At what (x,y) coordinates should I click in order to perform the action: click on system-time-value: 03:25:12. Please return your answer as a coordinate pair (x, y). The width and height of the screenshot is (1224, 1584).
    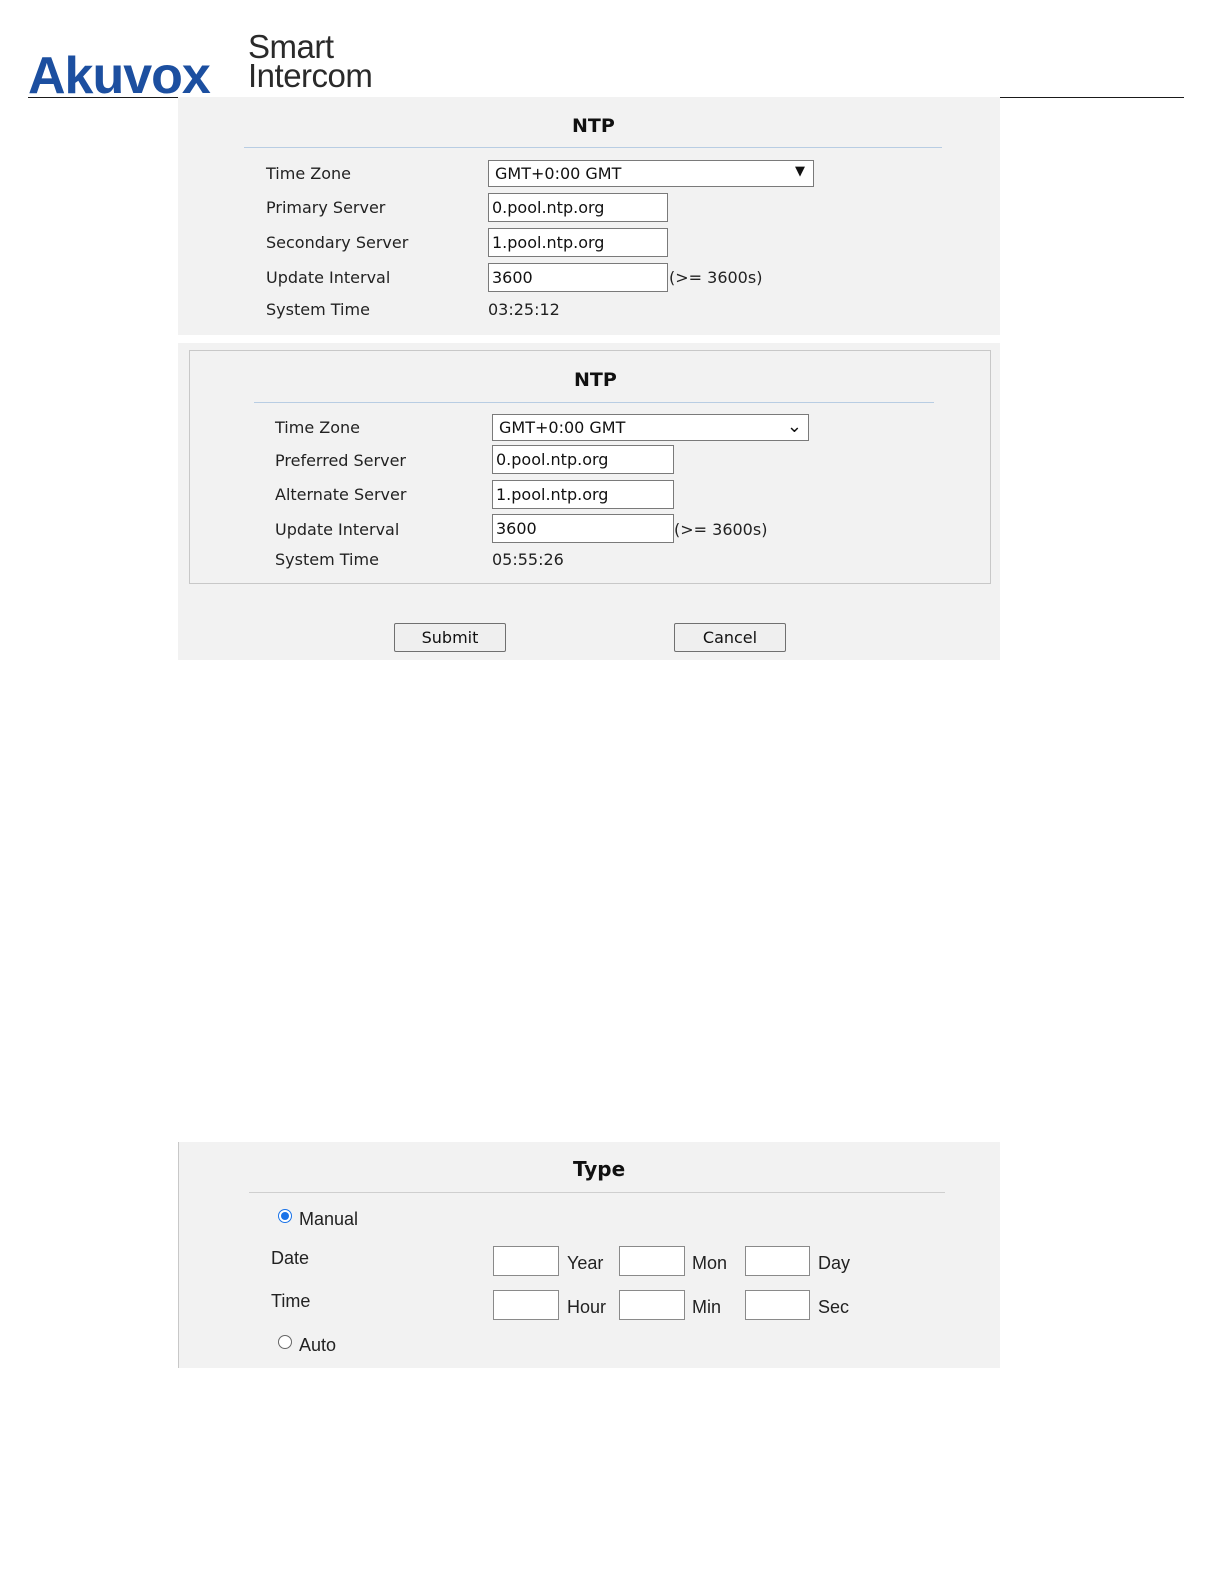
    Looking at the image, I should click on (524, 309).